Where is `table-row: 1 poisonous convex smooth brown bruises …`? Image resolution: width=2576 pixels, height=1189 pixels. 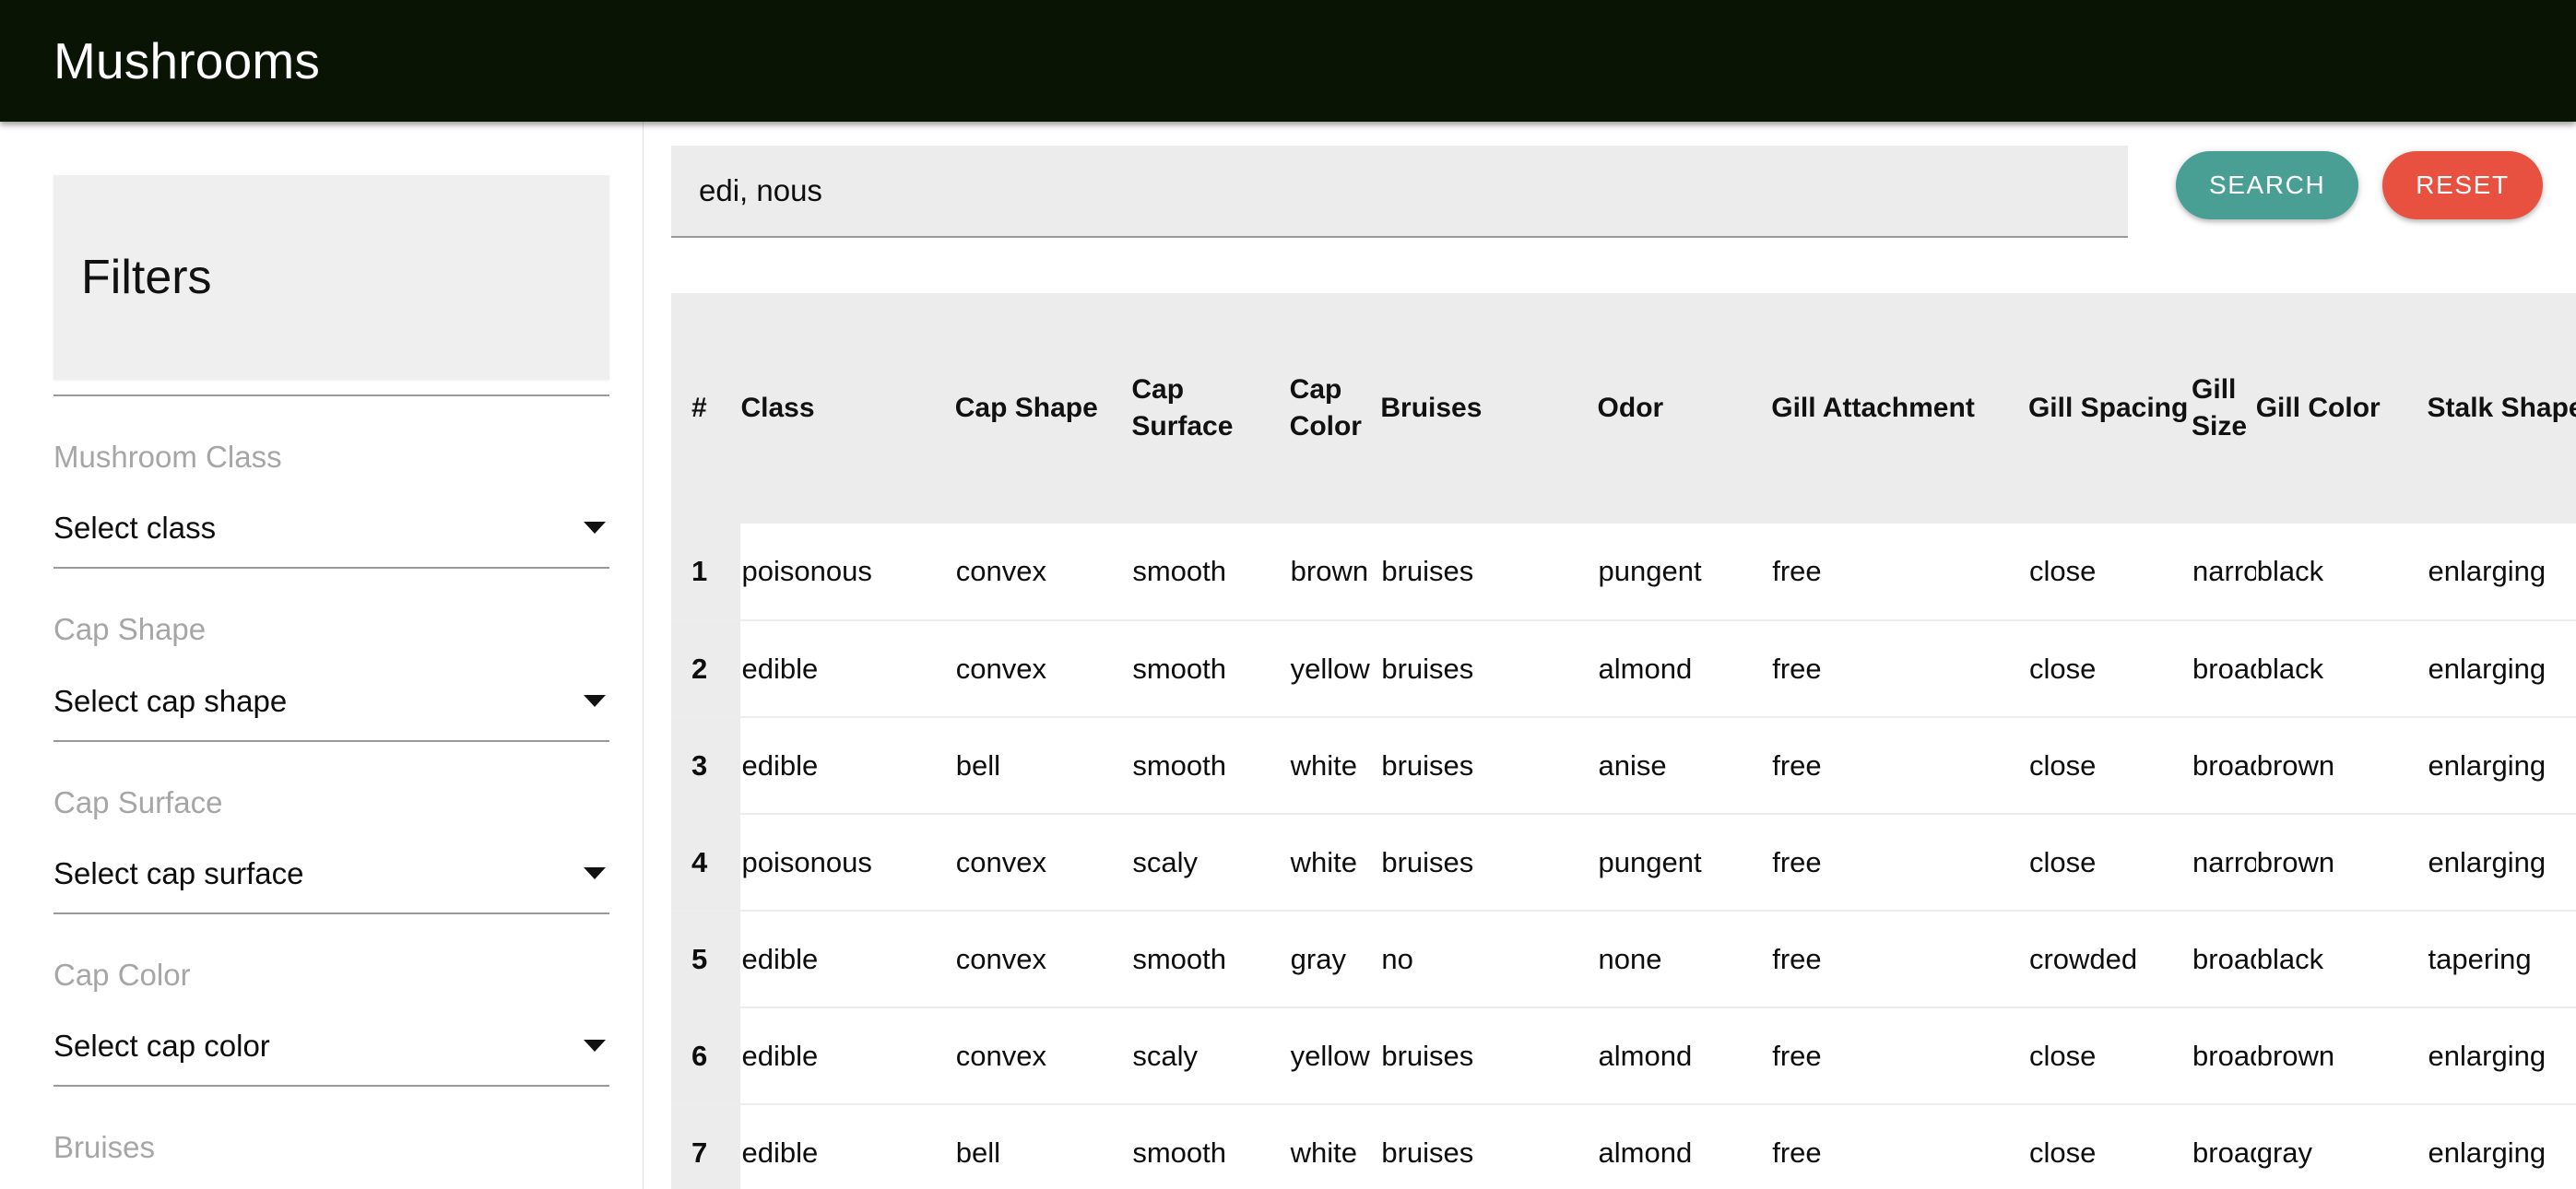
table-row: 1 poisonous convex smooth brown bruises … is located at coordinates (1623, 572).